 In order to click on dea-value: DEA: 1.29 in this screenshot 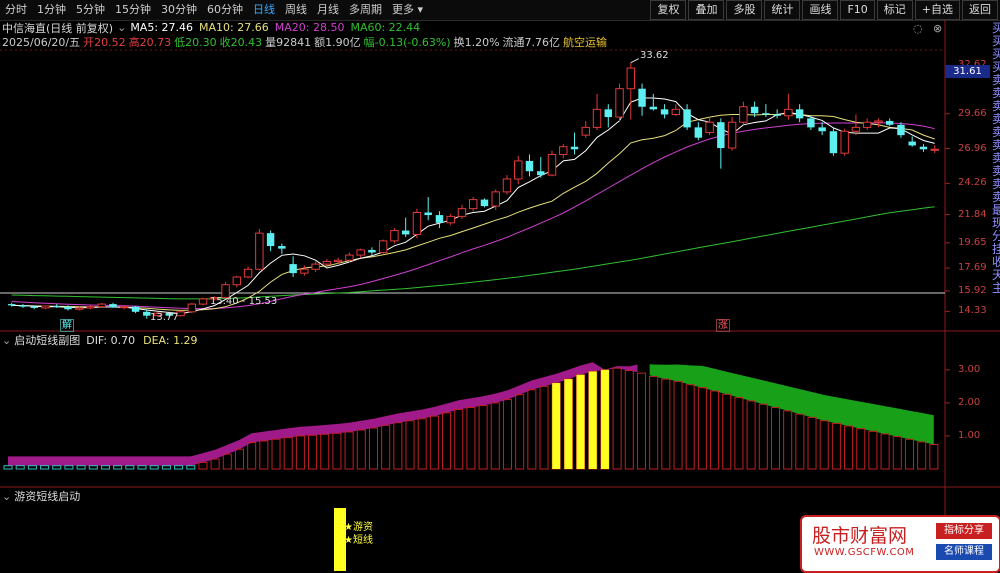, I will do `click(170, 340)`.